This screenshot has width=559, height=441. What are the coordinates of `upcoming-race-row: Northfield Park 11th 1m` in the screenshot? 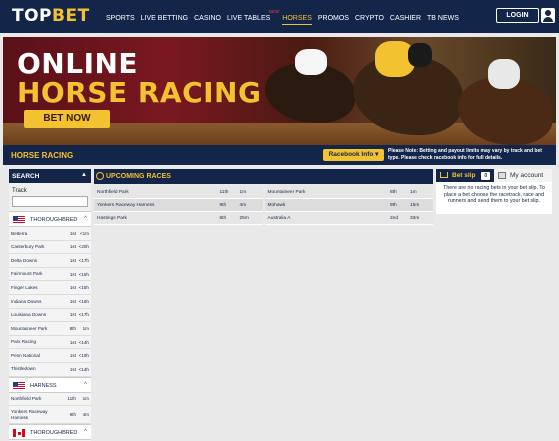 It's located at (178, 192).